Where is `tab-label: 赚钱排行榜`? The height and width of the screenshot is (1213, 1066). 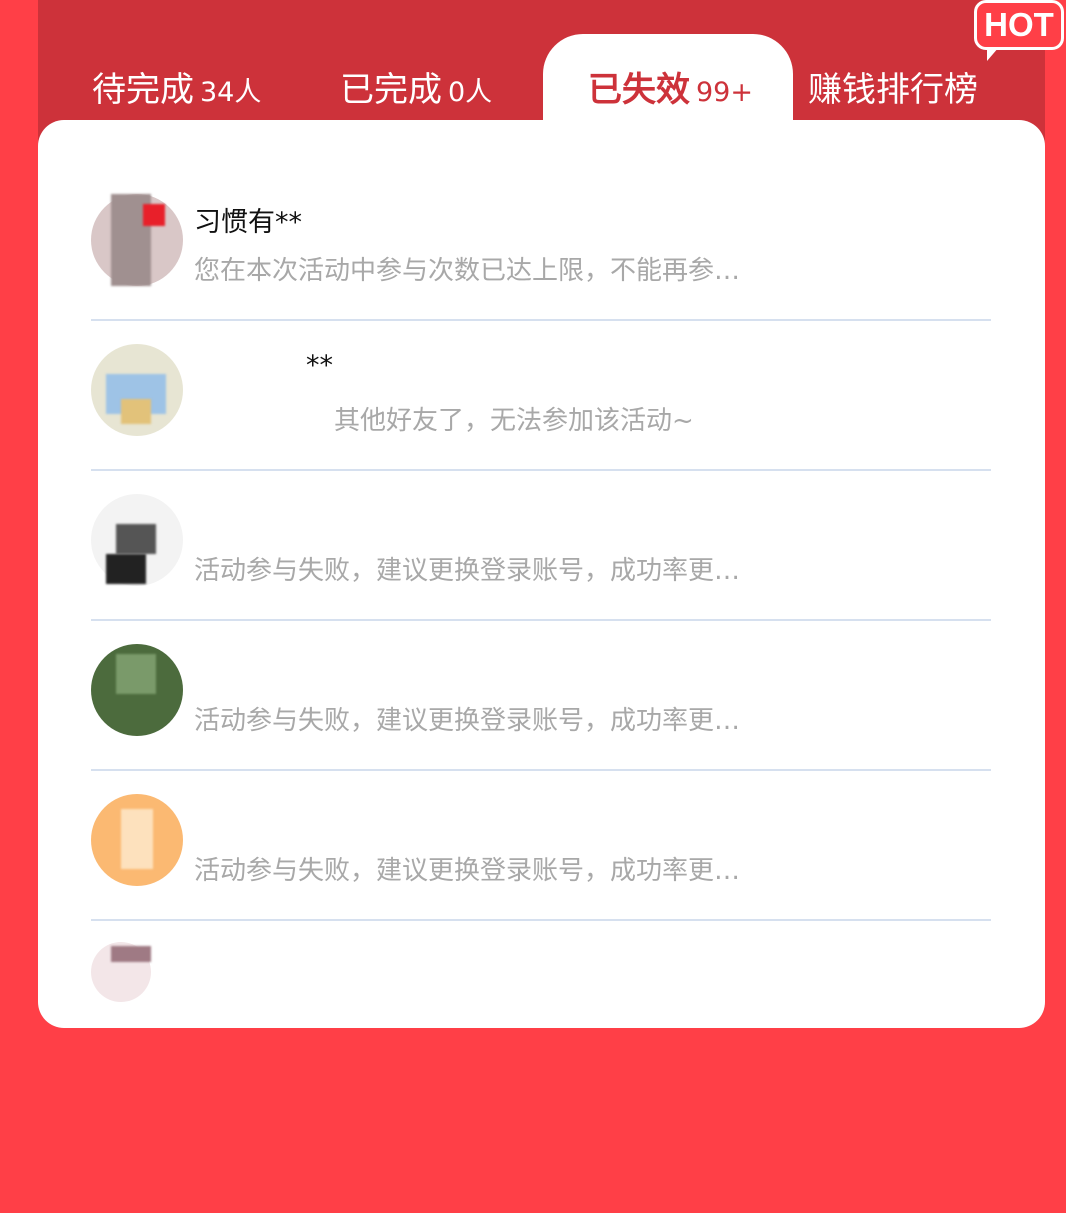
tab-label: 赚钱排行榜 is located at coordinates (893, 90).